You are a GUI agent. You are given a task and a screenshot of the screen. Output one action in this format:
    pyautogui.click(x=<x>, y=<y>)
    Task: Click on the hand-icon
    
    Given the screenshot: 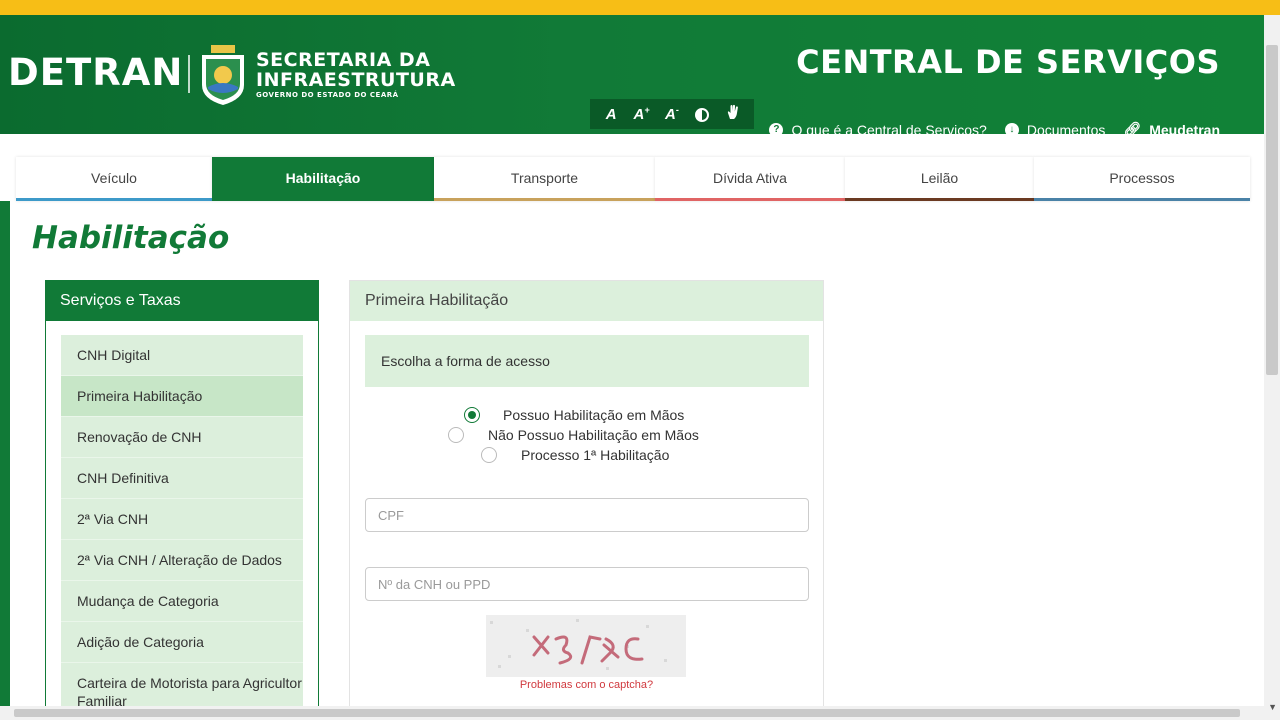 What is the action you would take?
    pyautogui.click(x=732, y=111)
    